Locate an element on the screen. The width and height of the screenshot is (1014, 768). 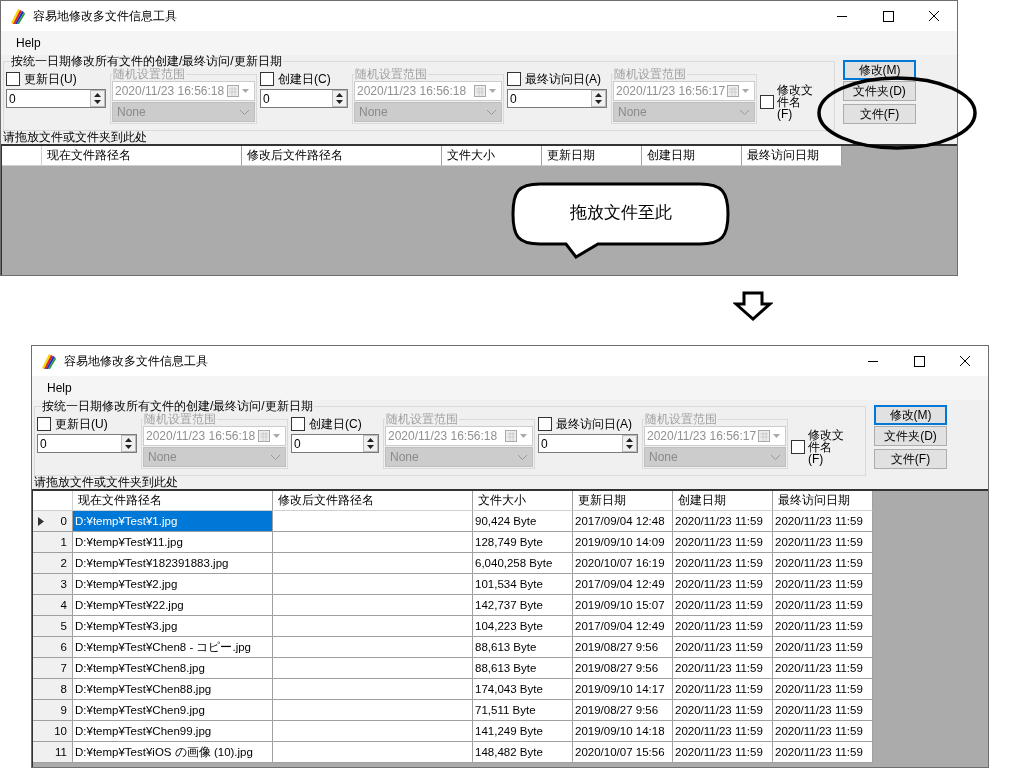
checkbox-label: 最终访问日(A) is located at coordinates (563, 79).